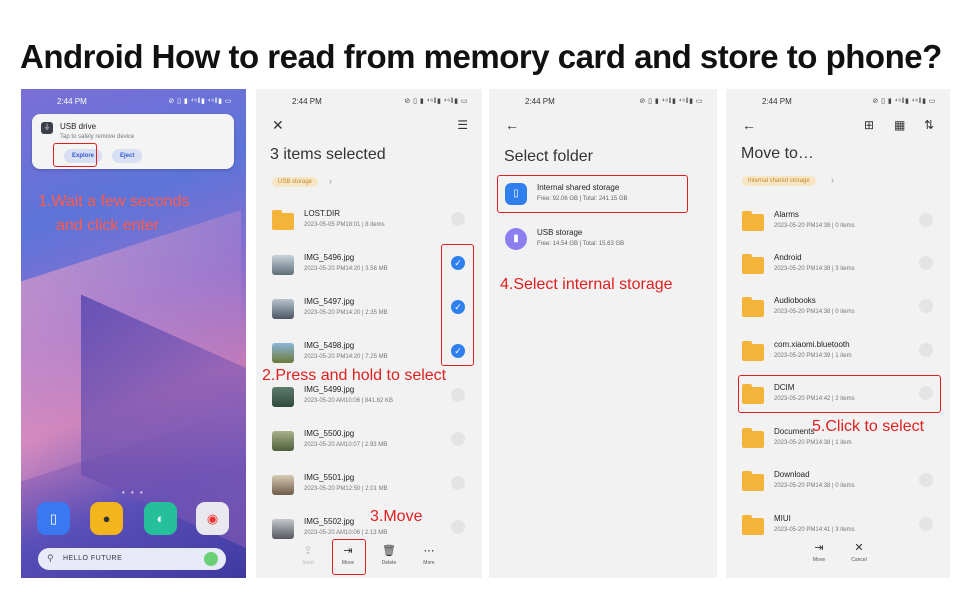  What do you see at coordinates (328, 154) in the screenshot?
I see `selection-title: 3 items selected` at bounding box center [328, 154].